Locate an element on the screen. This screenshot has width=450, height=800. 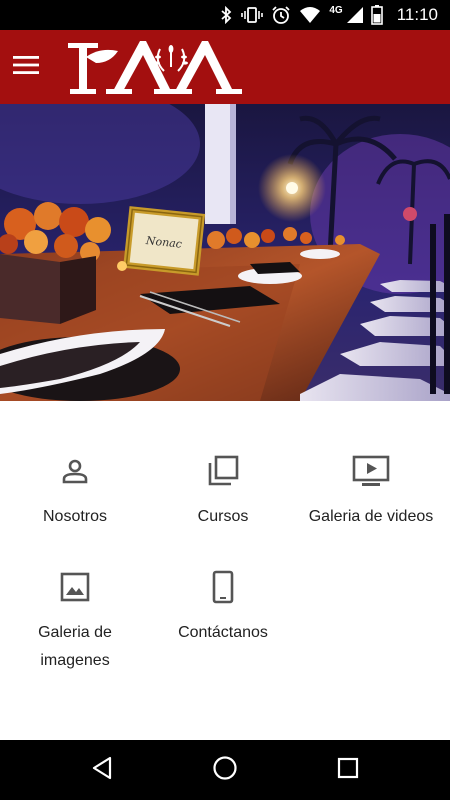
bluetooth-icon is located at coordinates (226, 15).